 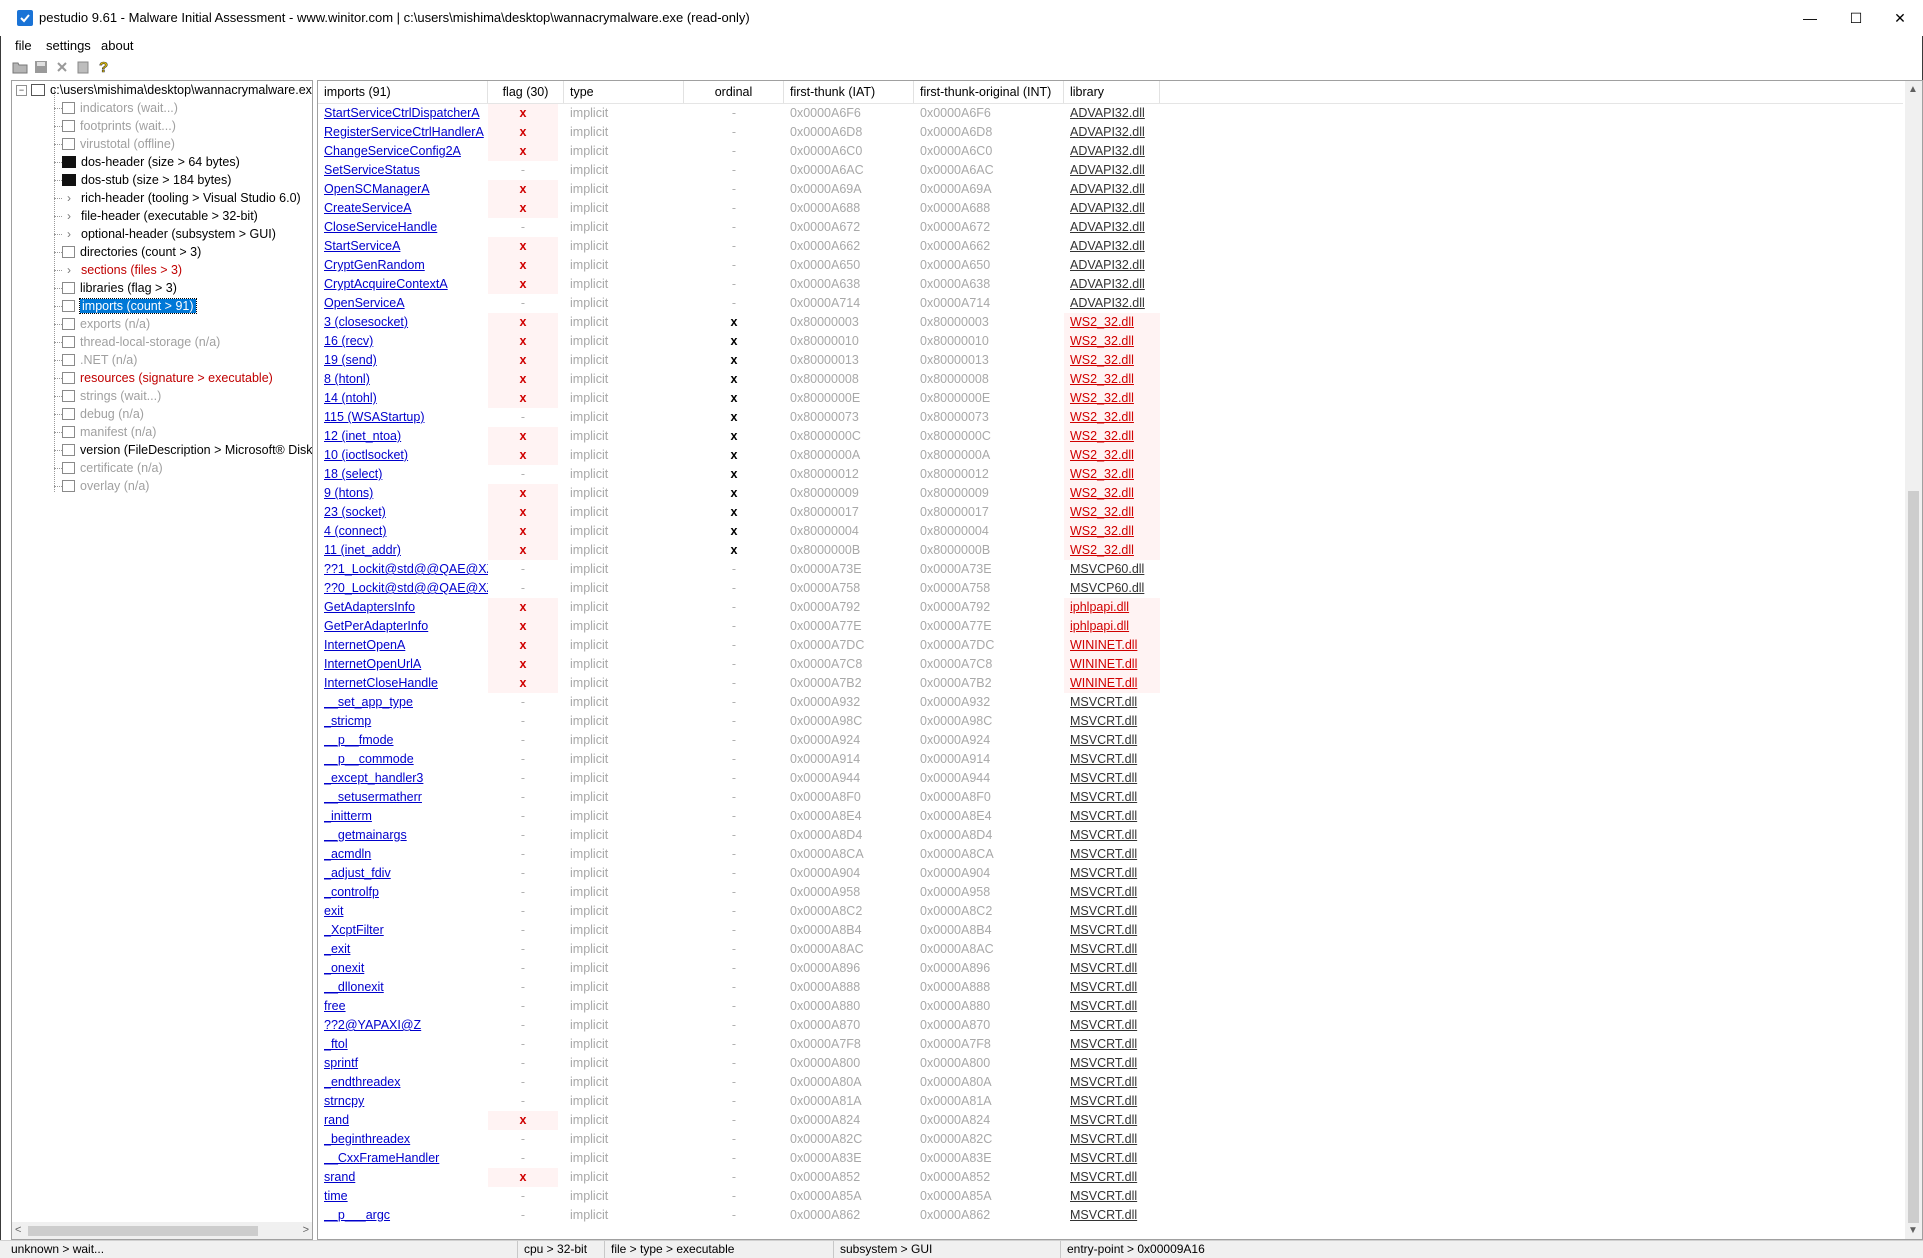 What do you see at coordinates (406, 1158) in the screenshot?
I see `import-name-link: __CxxFrameHandler` at bounding box center [406, 1158].